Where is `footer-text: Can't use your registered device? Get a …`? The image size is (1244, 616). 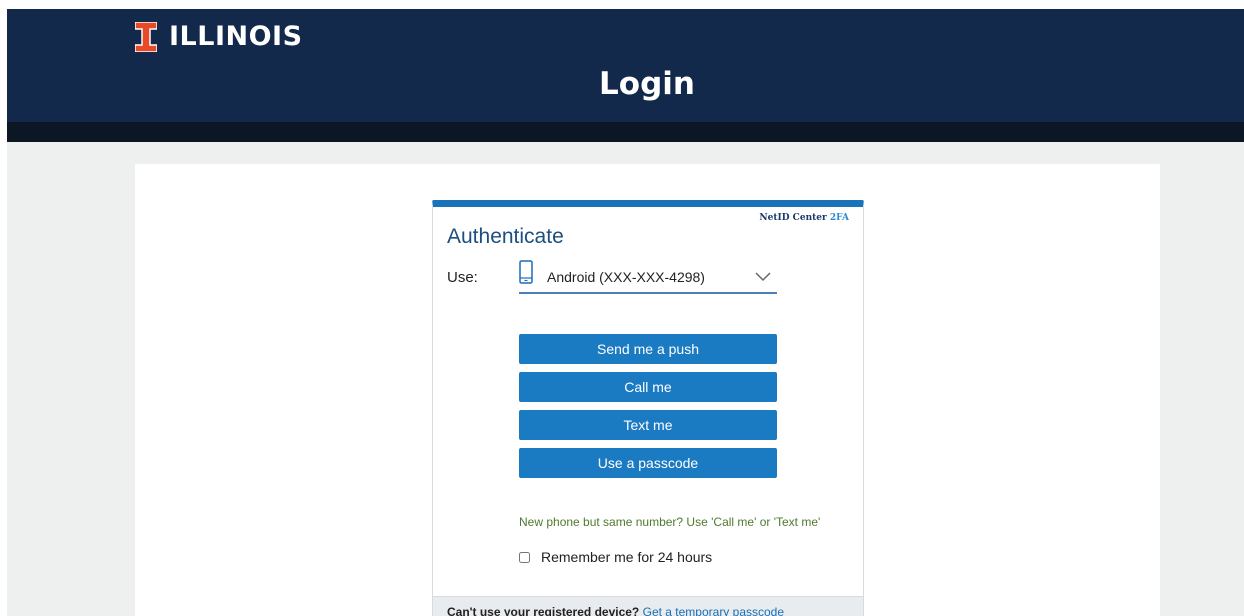 footer-text: Can't use your registered device? Get a … is located at coordinates (615, 610).